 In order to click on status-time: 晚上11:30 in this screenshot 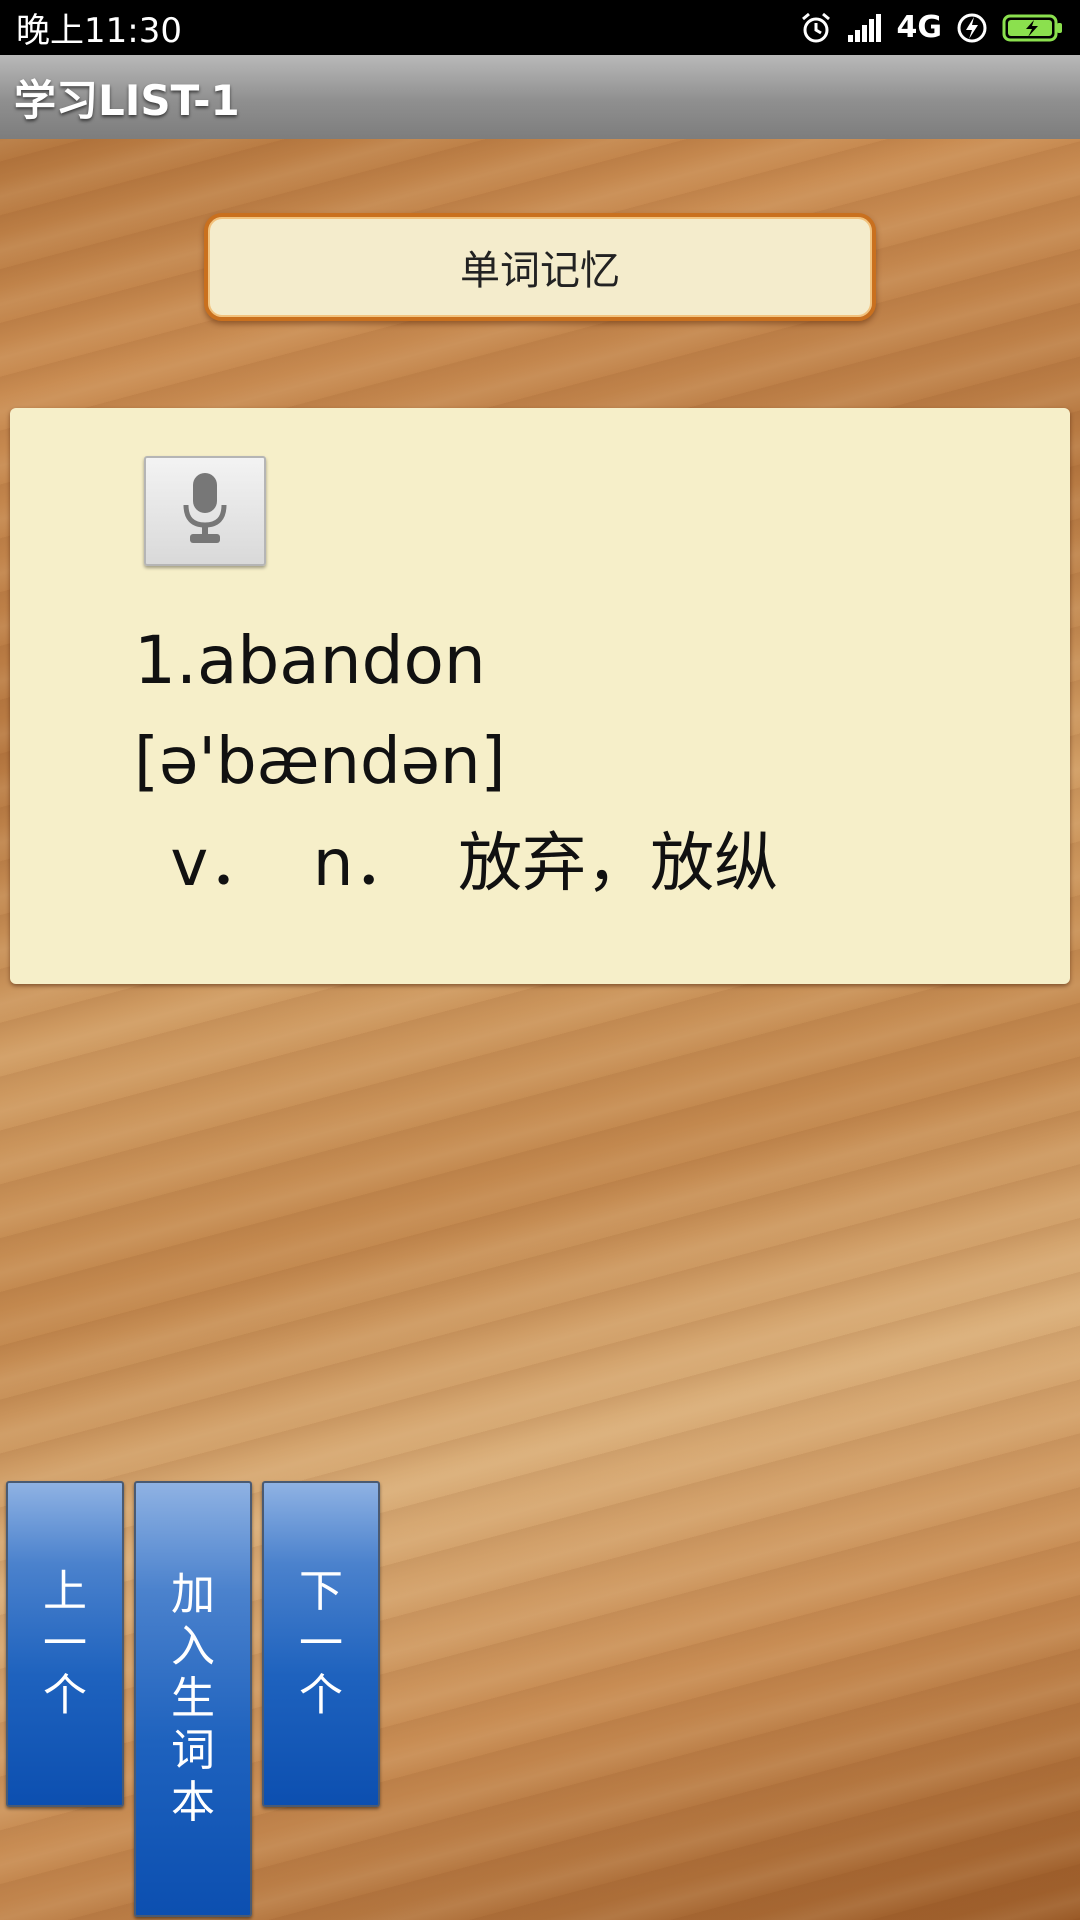, I will do `click(99, 31)`.